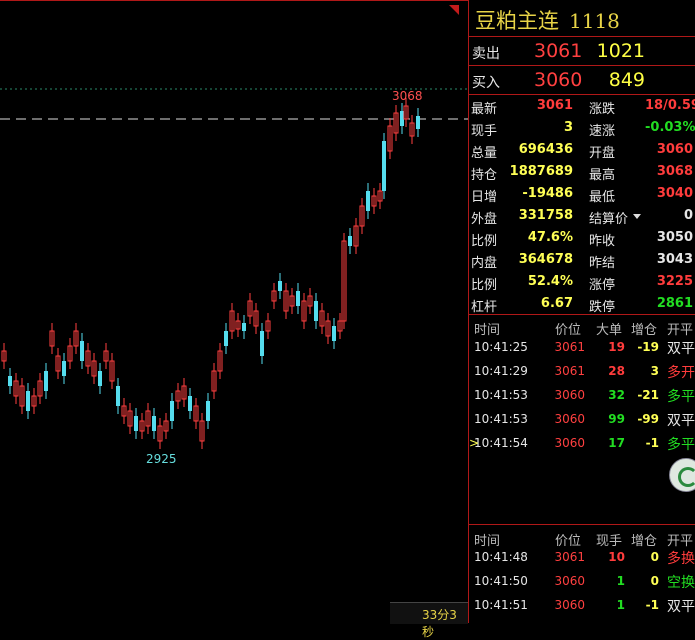  What do you see at coordinates (616, 419) in the screenshot?
I see `trade-volume: 99` at bounding box center [616, 419].